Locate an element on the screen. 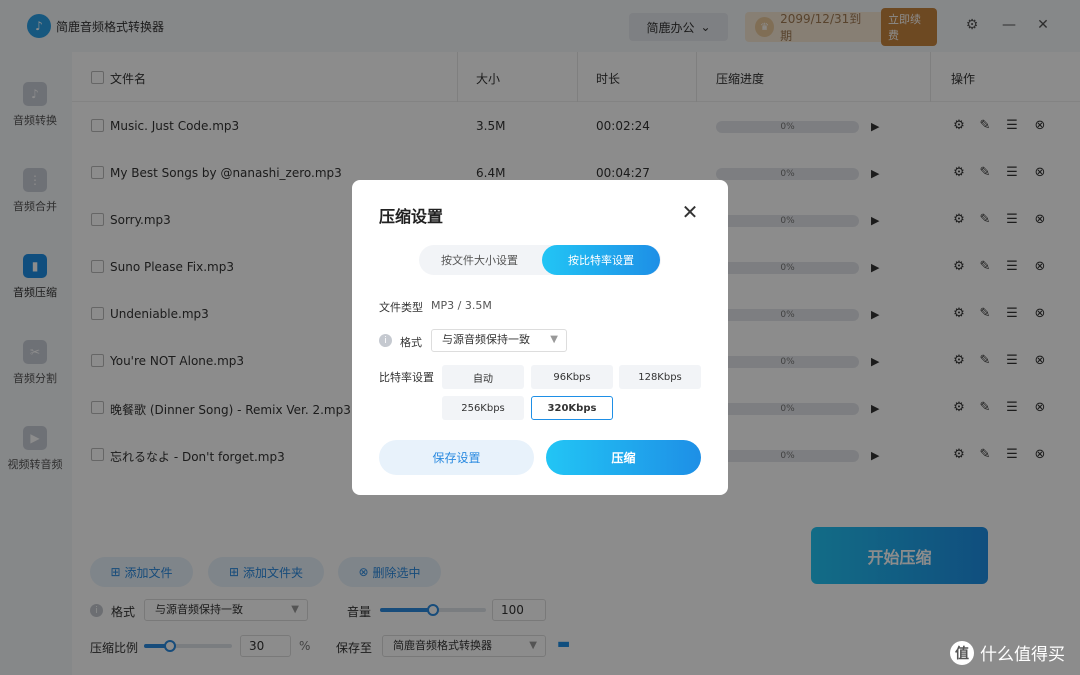  file-type-label: 文件类型 is located at coordinates (401, 307).